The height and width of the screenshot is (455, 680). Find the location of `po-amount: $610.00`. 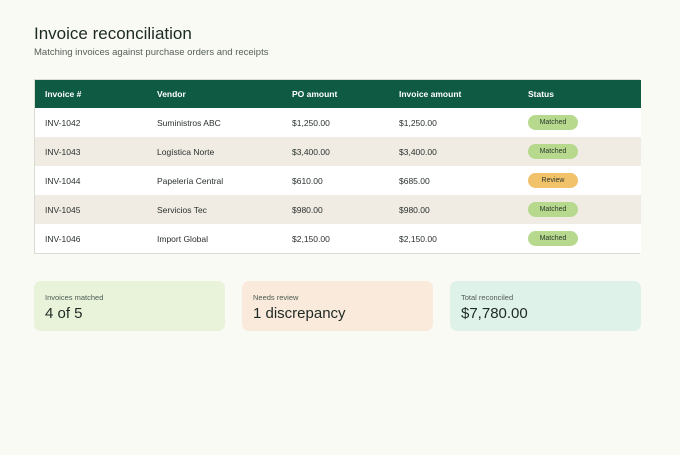

po-amount: $610.00 is located at coordinates (307, 180).